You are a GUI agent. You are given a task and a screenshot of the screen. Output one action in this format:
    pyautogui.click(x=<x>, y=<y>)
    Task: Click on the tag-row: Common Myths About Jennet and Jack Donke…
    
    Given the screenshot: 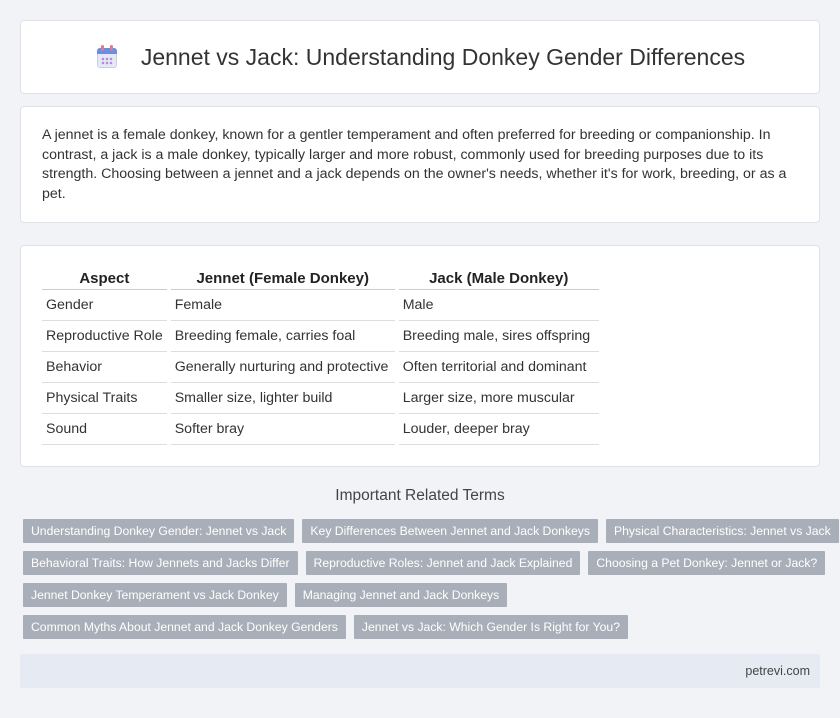 What is the action you would take?
    pyautogui.click(x=423, y=627)
    